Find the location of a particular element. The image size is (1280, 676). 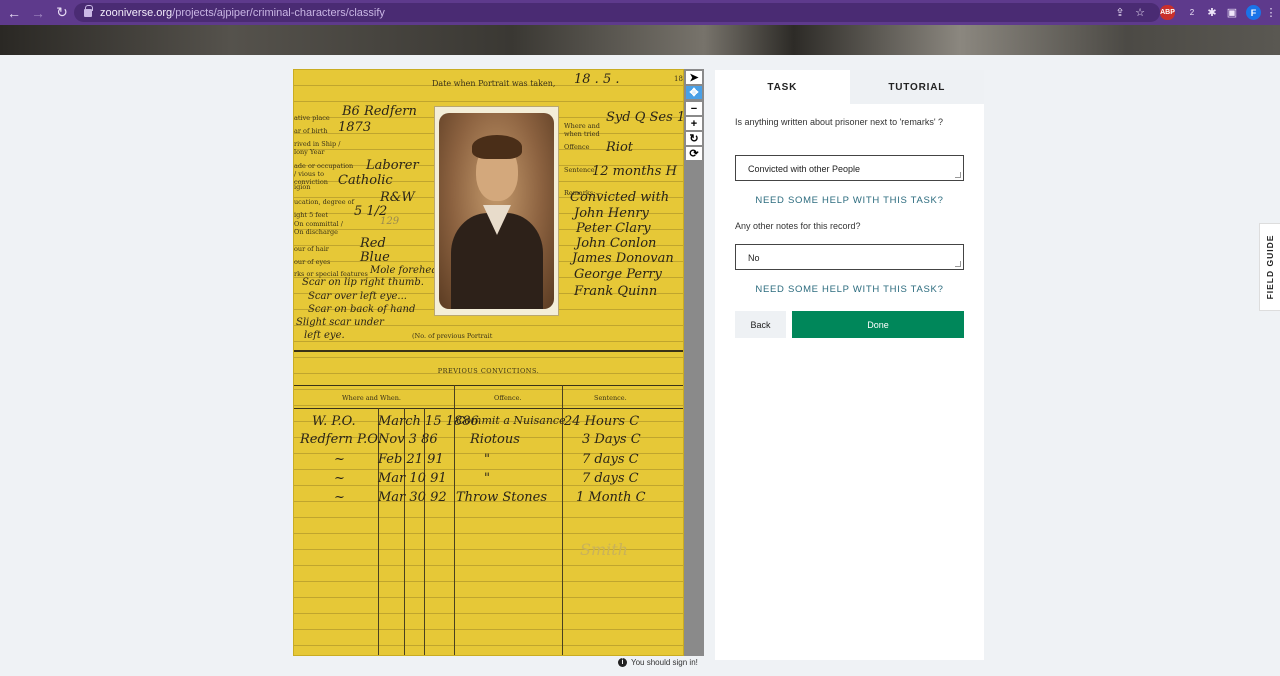

tab-task: TASK is located at coordinates (782, 87).